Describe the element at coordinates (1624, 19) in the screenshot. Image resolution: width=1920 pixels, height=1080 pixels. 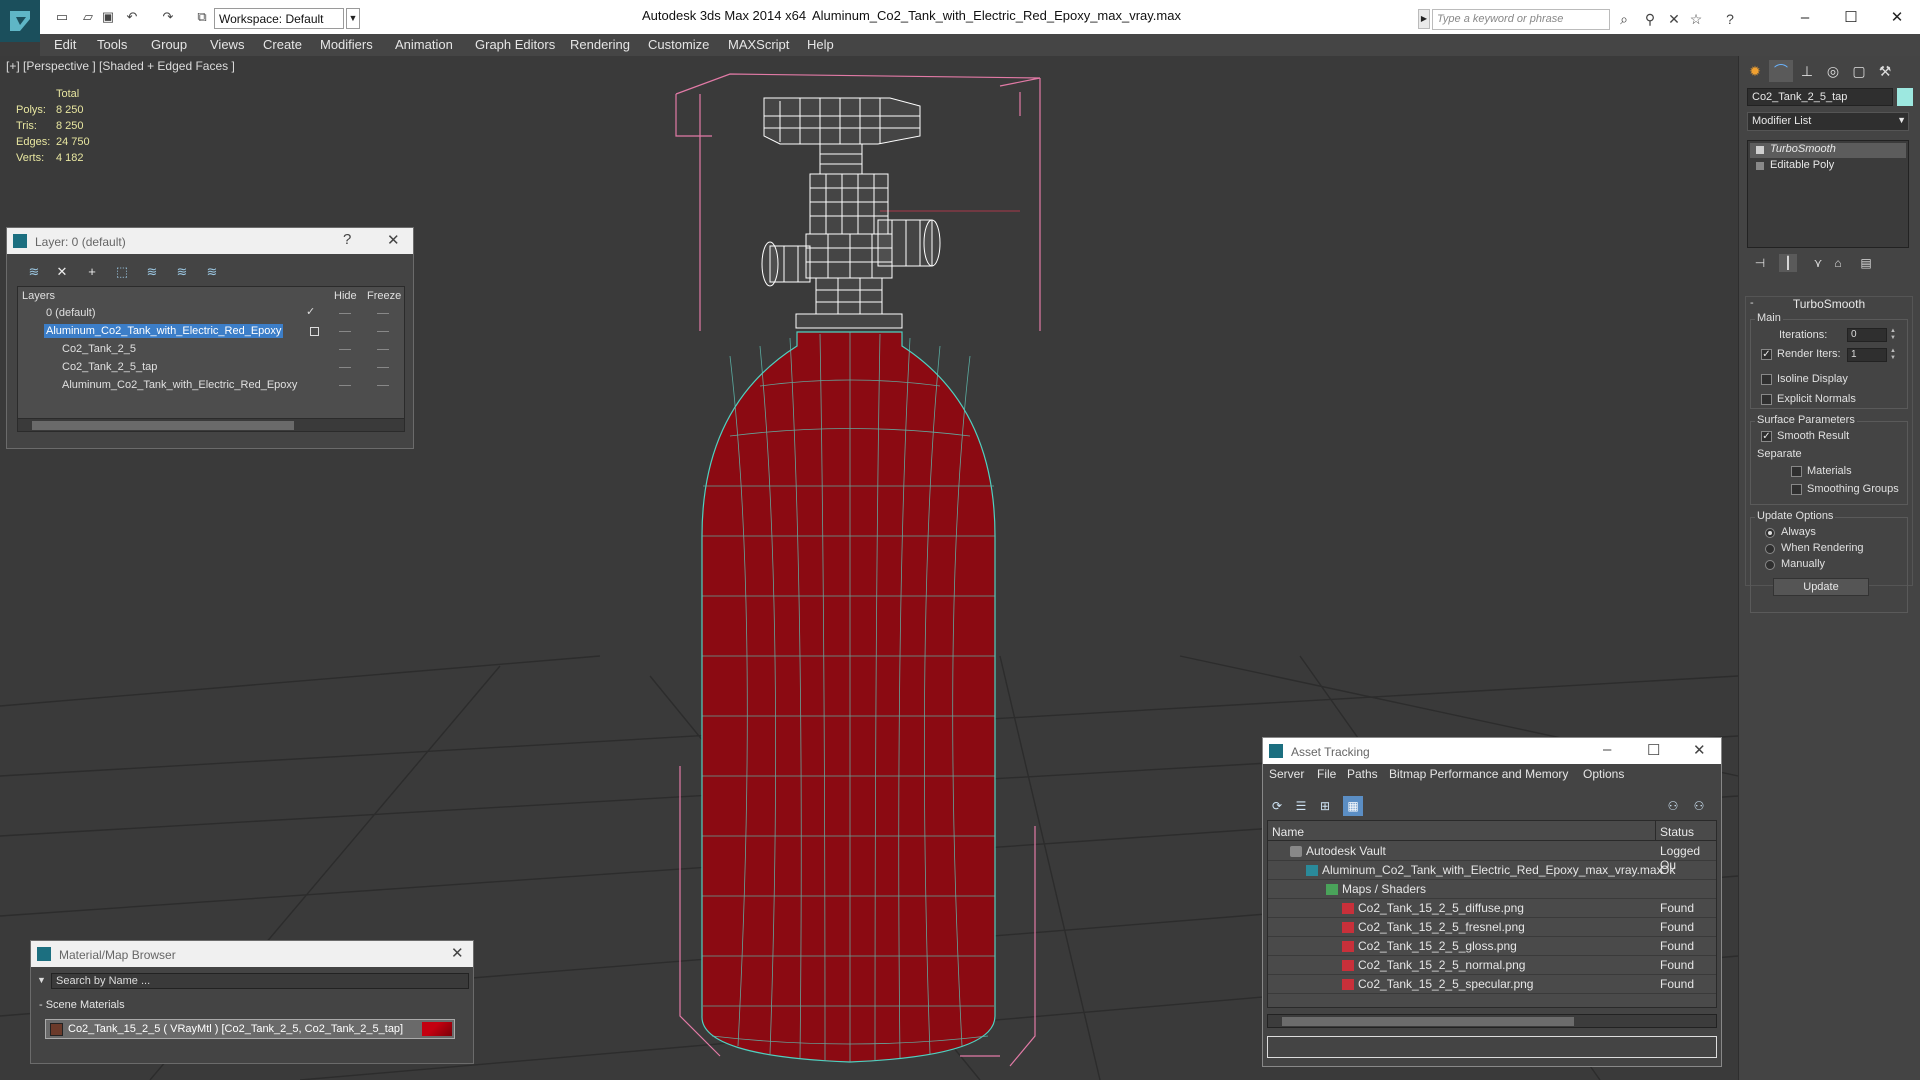
I see `binoculars-icon: ⌕` at that location.